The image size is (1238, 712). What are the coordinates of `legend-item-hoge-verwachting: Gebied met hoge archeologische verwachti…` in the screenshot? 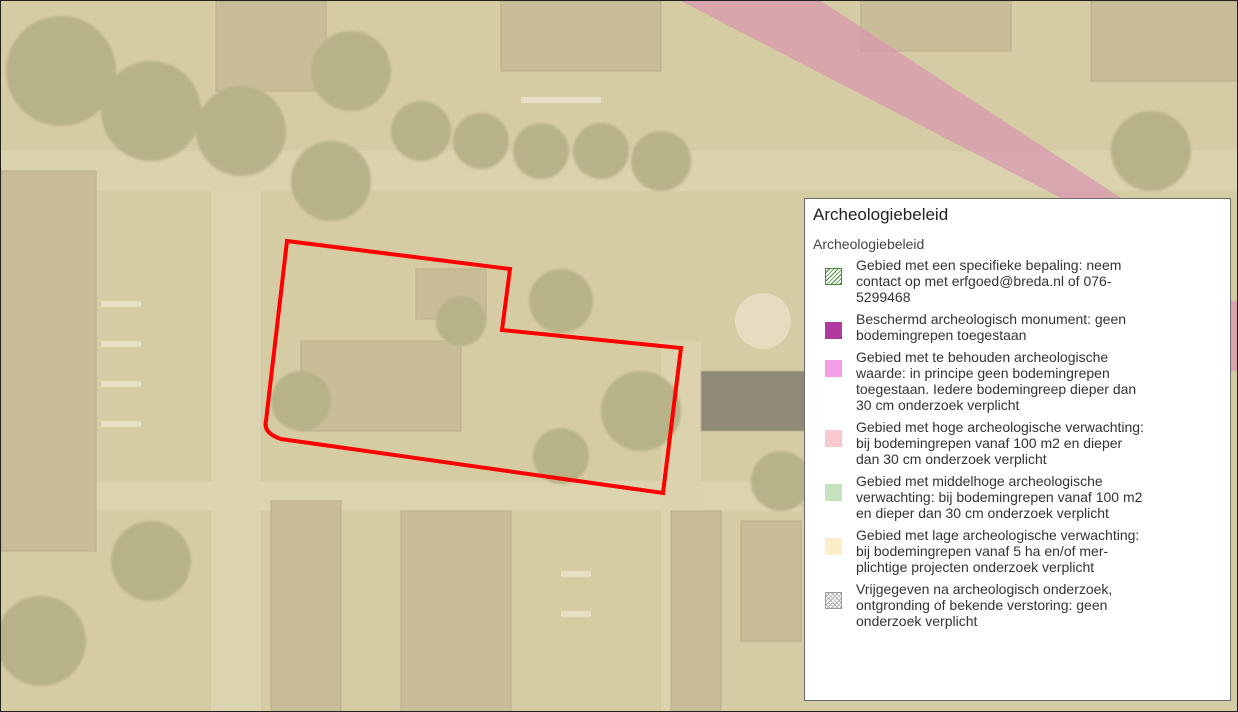 It's located at (1017, 443).